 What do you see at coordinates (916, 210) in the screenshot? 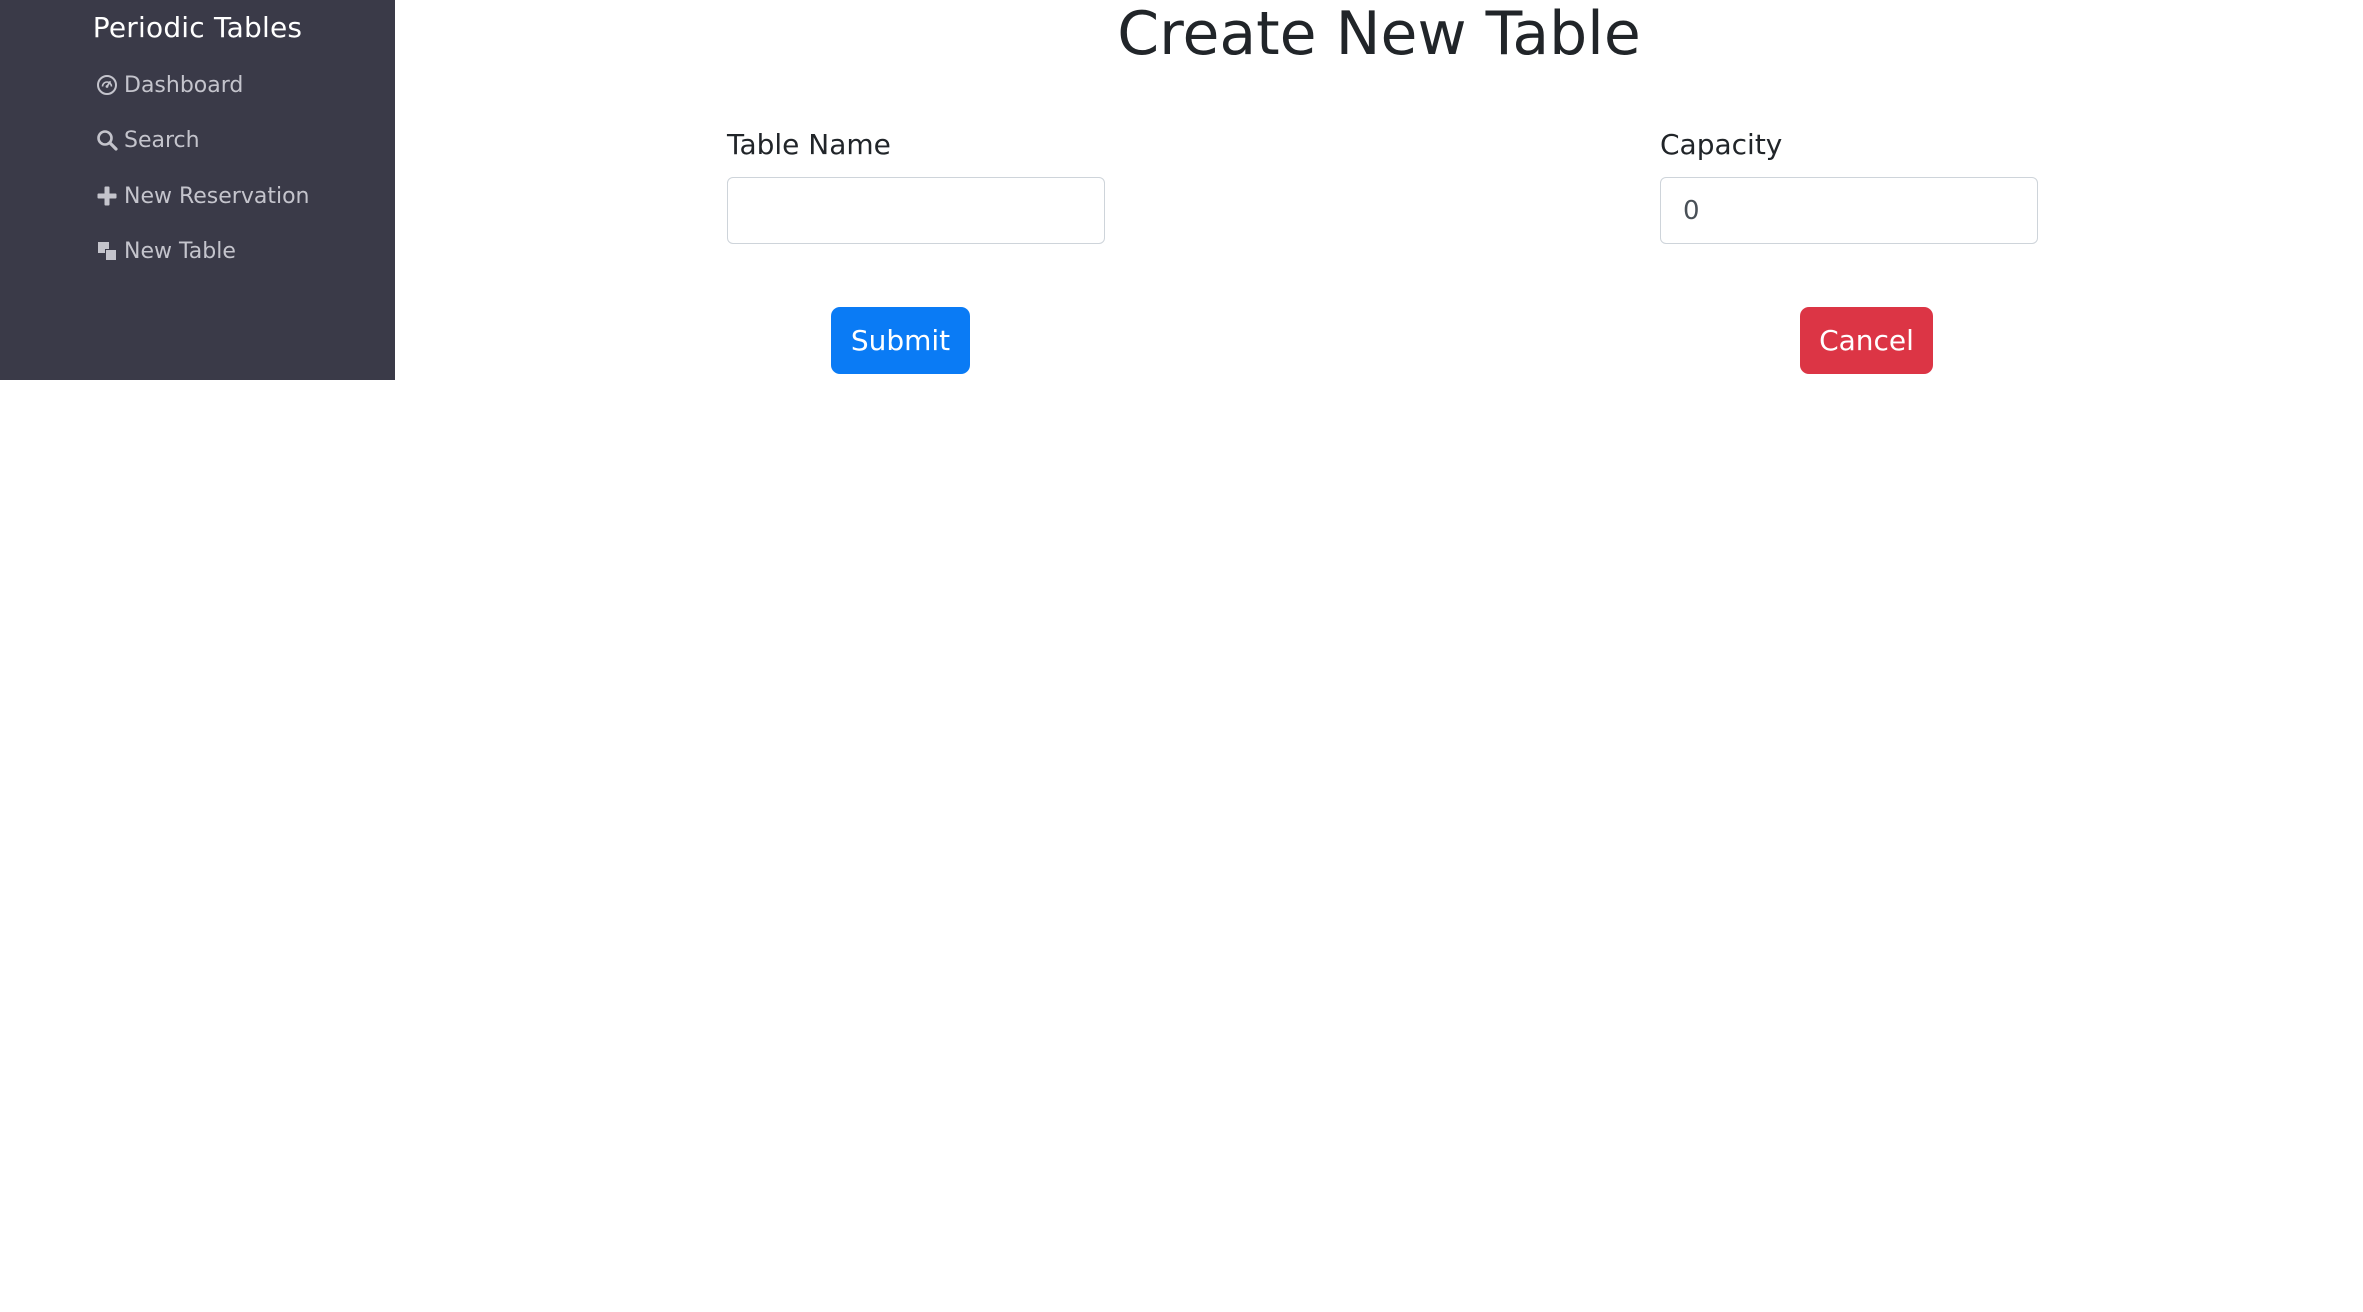
I see `table-name-input` at bounding box center [916, 210].